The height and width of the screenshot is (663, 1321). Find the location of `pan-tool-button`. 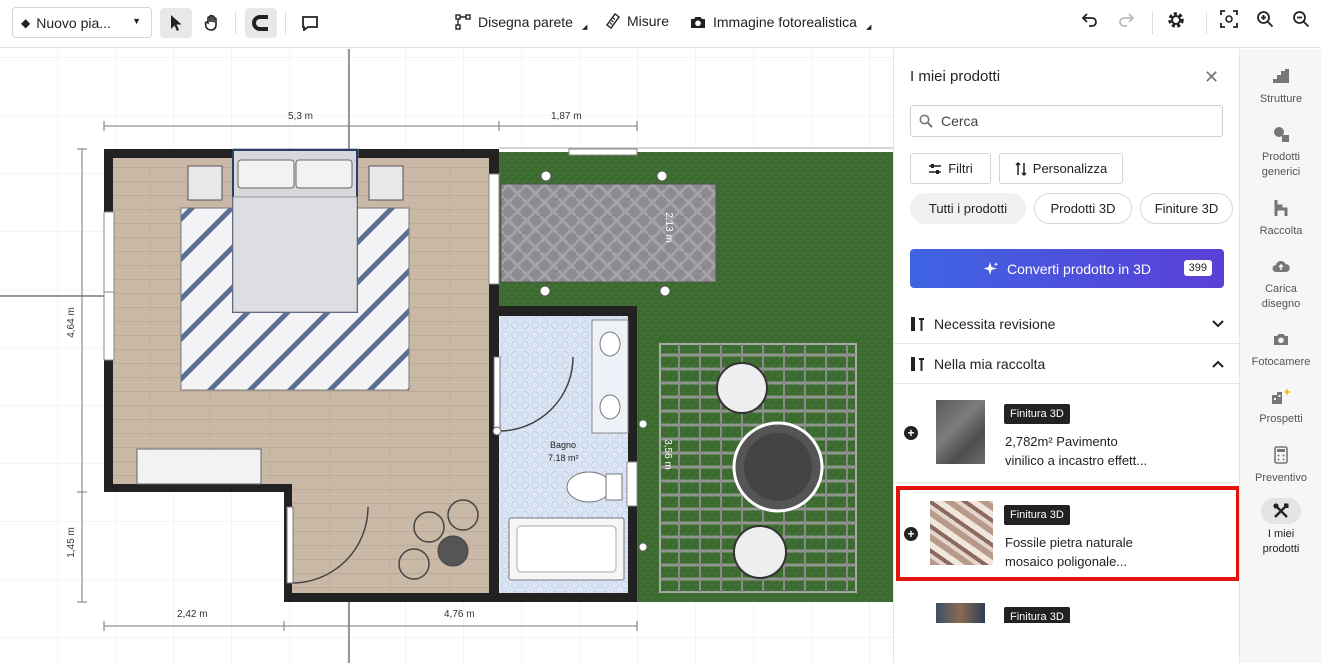

pan-tool-button is located at coordinates (212, 23).